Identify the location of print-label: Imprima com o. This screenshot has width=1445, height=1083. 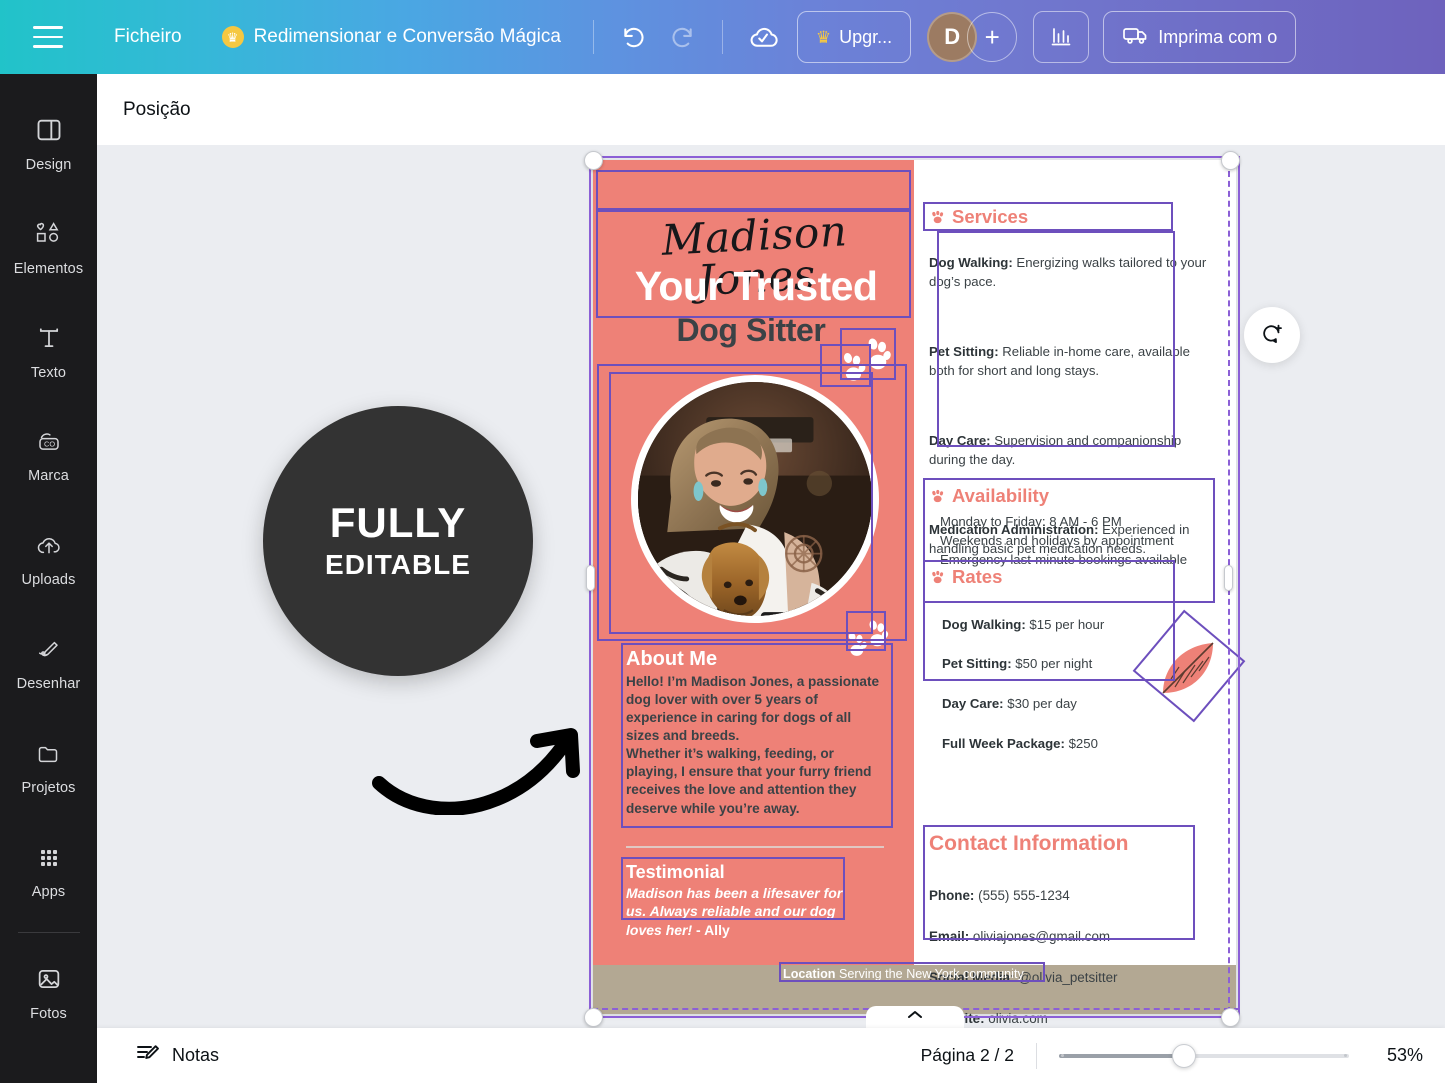
(1218, 36).